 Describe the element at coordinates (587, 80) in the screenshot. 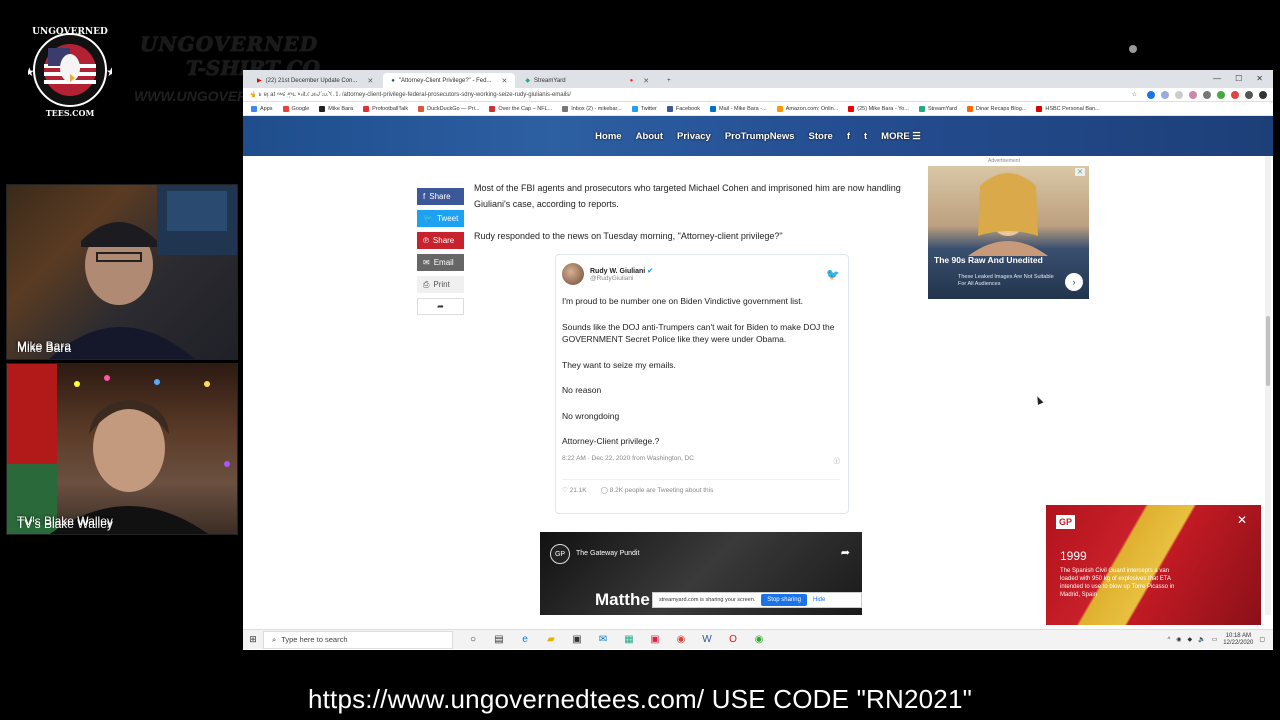

I see `tab-streamyard: ◆ StreamYard ● ✕` at that location.